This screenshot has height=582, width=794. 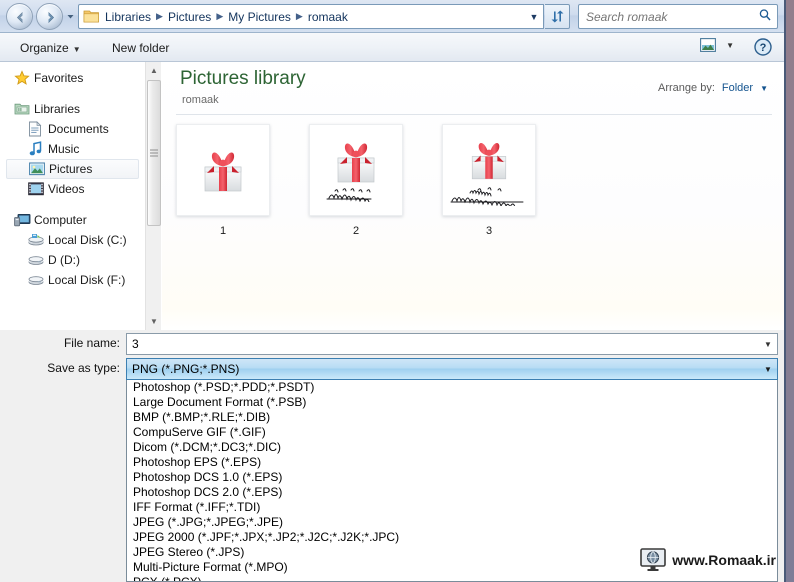 I want to click on chevron-down-icon: ▼, so click(x=764, y=88).